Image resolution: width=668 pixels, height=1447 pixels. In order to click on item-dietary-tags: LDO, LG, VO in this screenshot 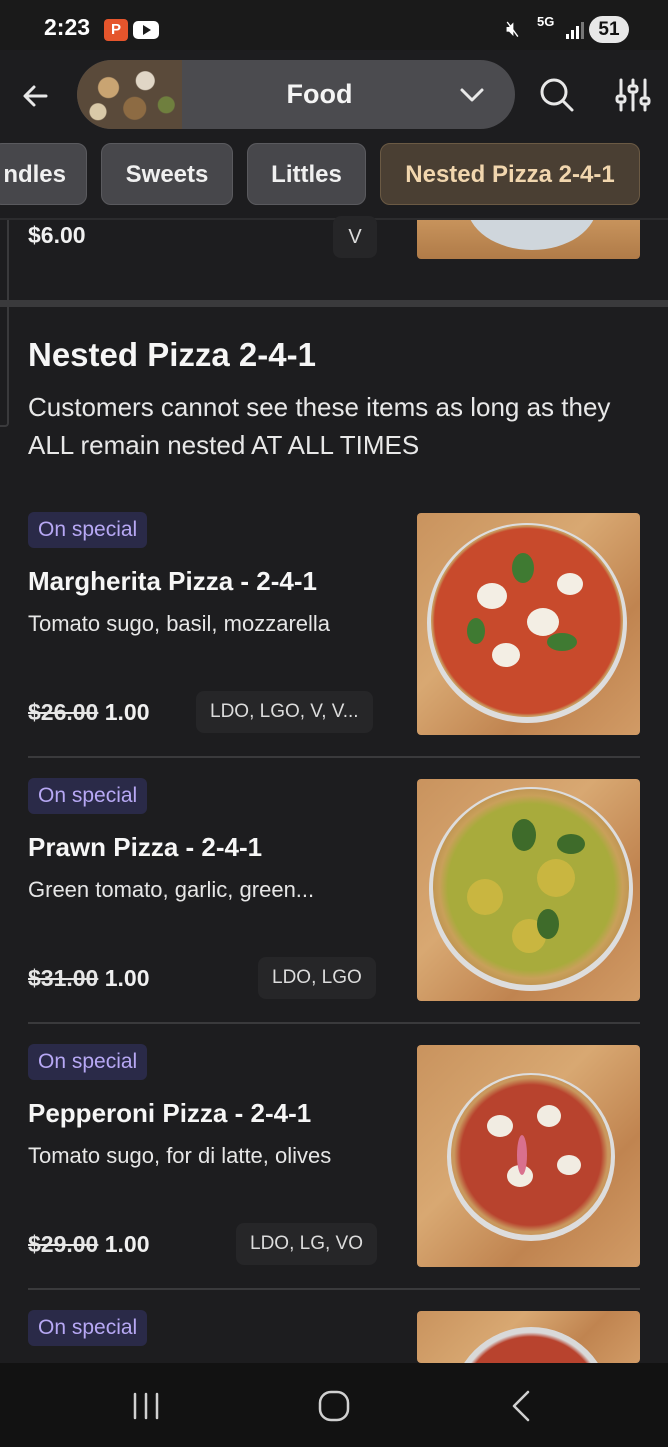, I will do `click(306, 1244)`.